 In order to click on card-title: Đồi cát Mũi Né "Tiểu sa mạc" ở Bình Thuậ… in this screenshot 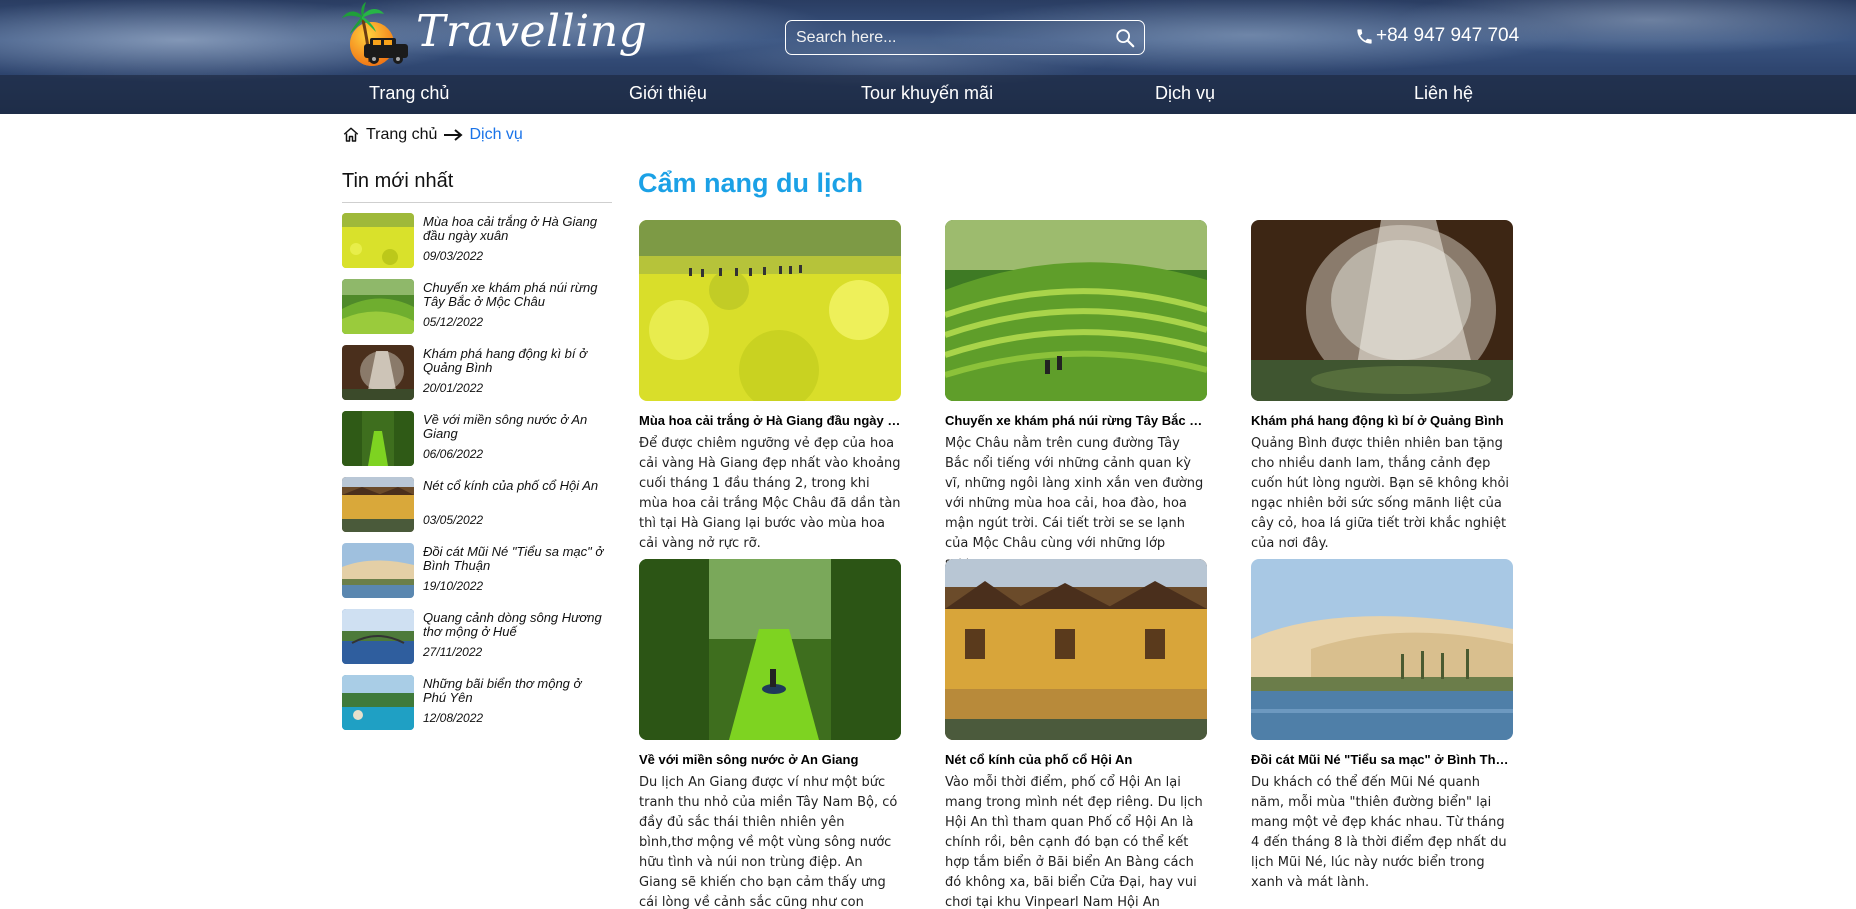, I will do `click(1382, 759)`.